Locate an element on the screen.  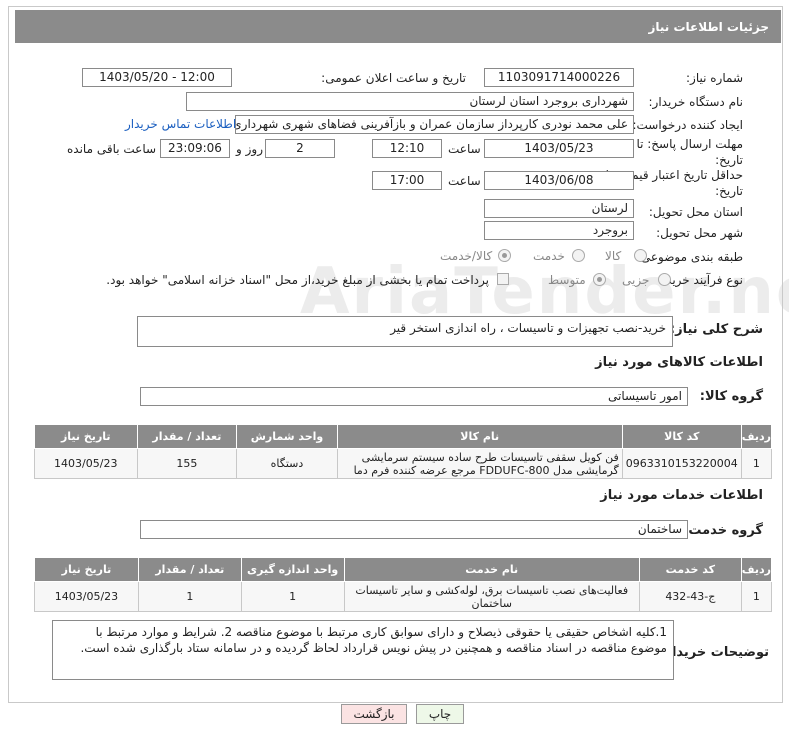
category-option-goods: کالا is located at coordinates (613, 256).